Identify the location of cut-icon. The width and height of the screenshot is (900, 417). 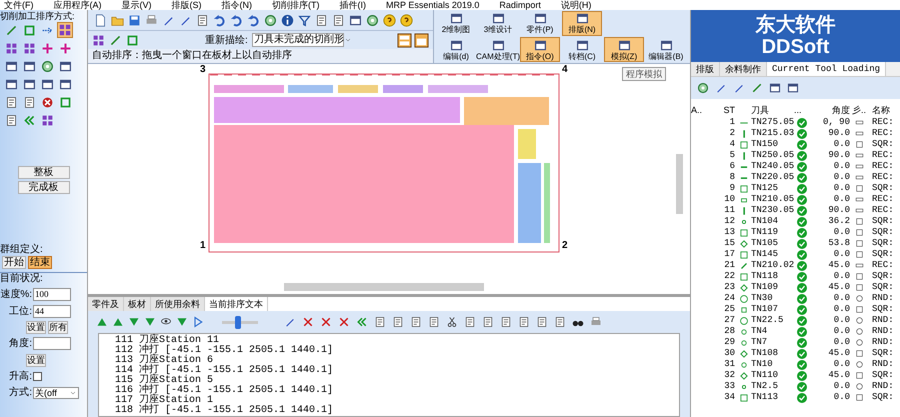
(452, 322).